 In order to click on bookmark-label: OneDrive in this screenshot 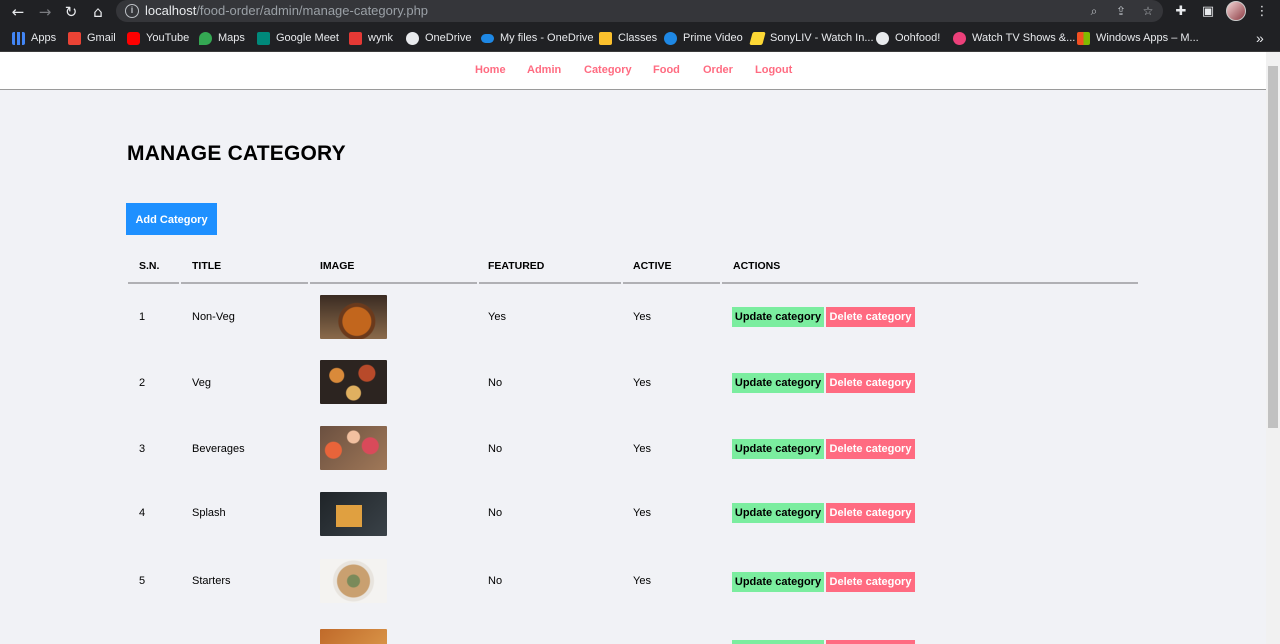, I will do `click(448, 38)`.